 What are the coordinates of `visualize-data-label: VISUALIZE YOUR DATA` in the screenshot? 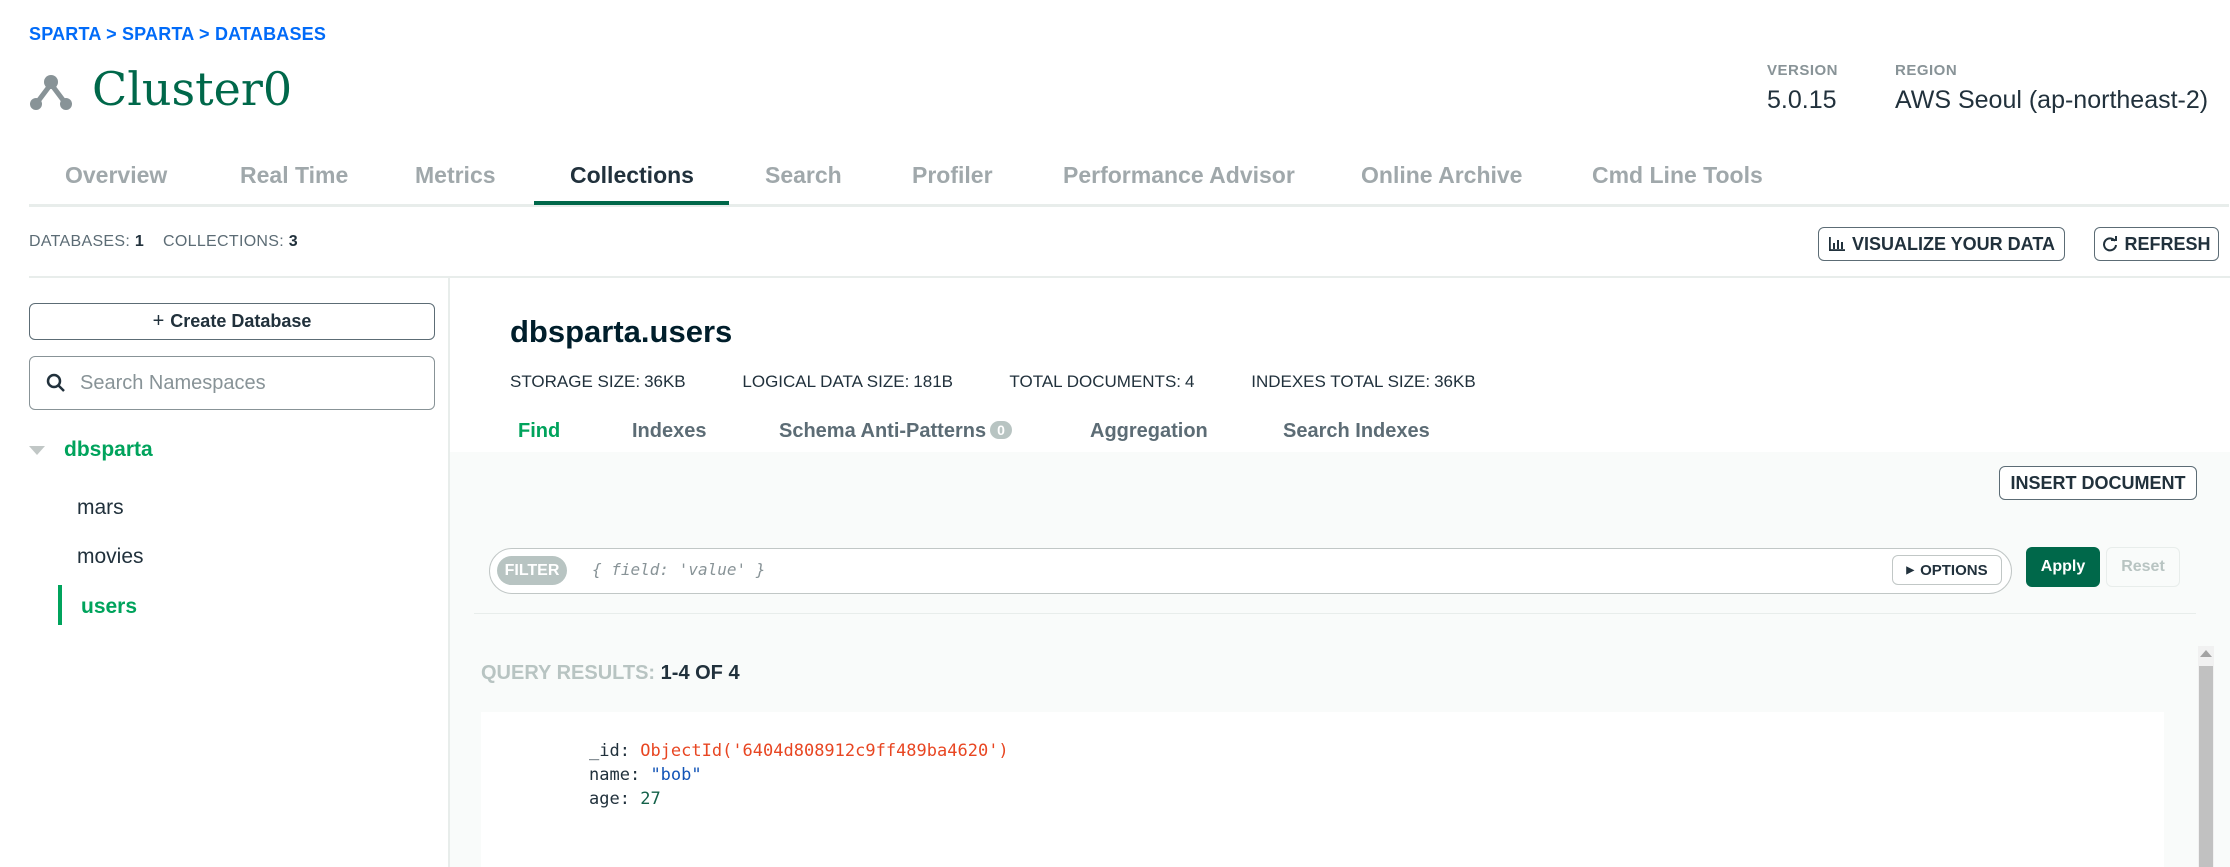 It's located at (1953, 243).